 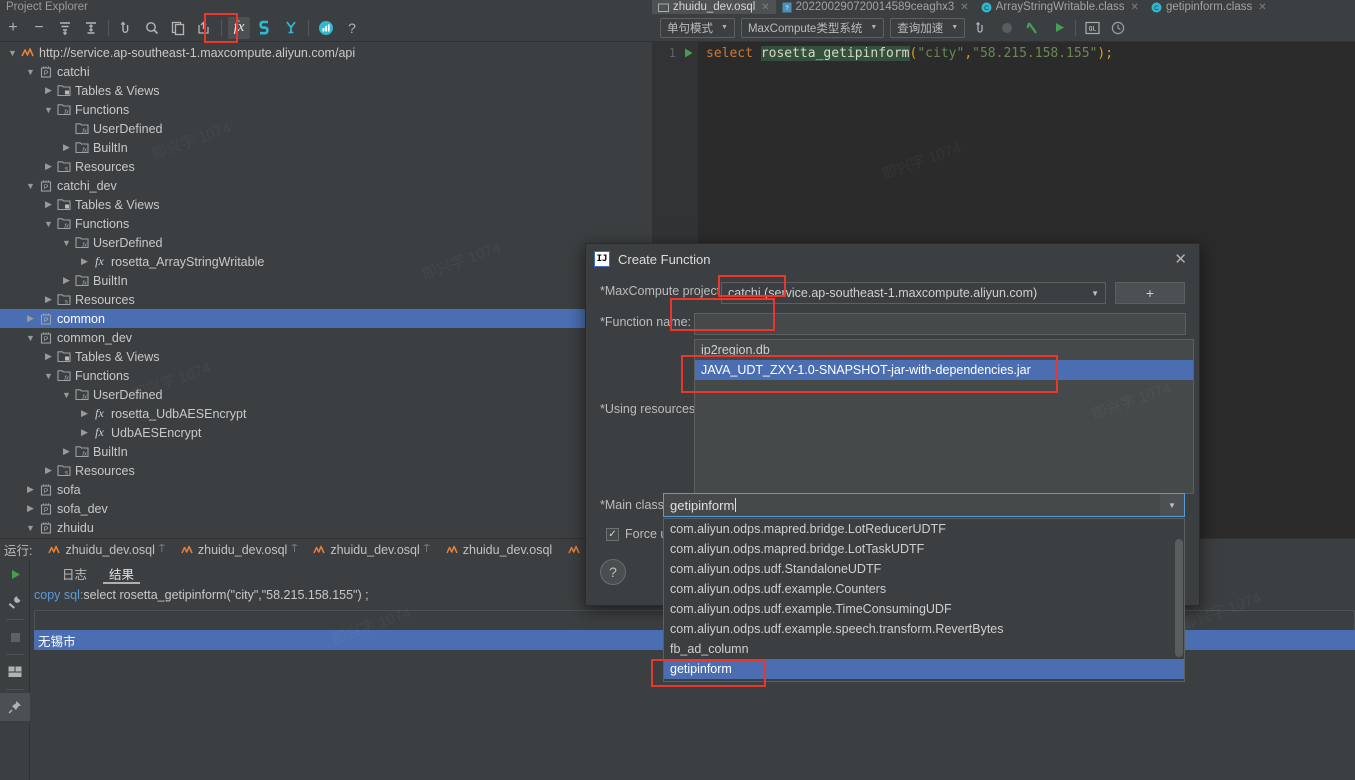 I want to click on tree-node: ▶ Psofa, so click(x=326, y=489).